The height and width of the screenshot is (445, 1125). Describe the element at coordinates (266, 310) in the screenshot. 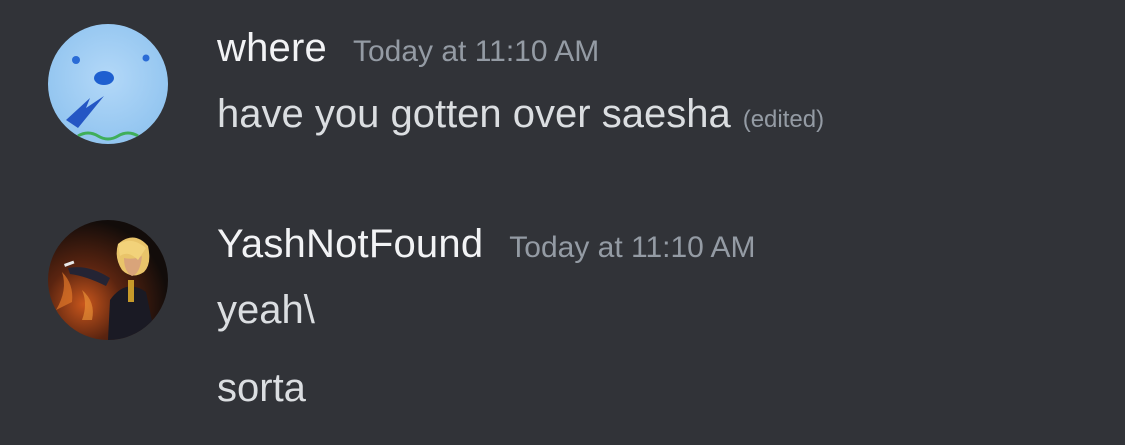

I see `message-text: yeah\` at that location.